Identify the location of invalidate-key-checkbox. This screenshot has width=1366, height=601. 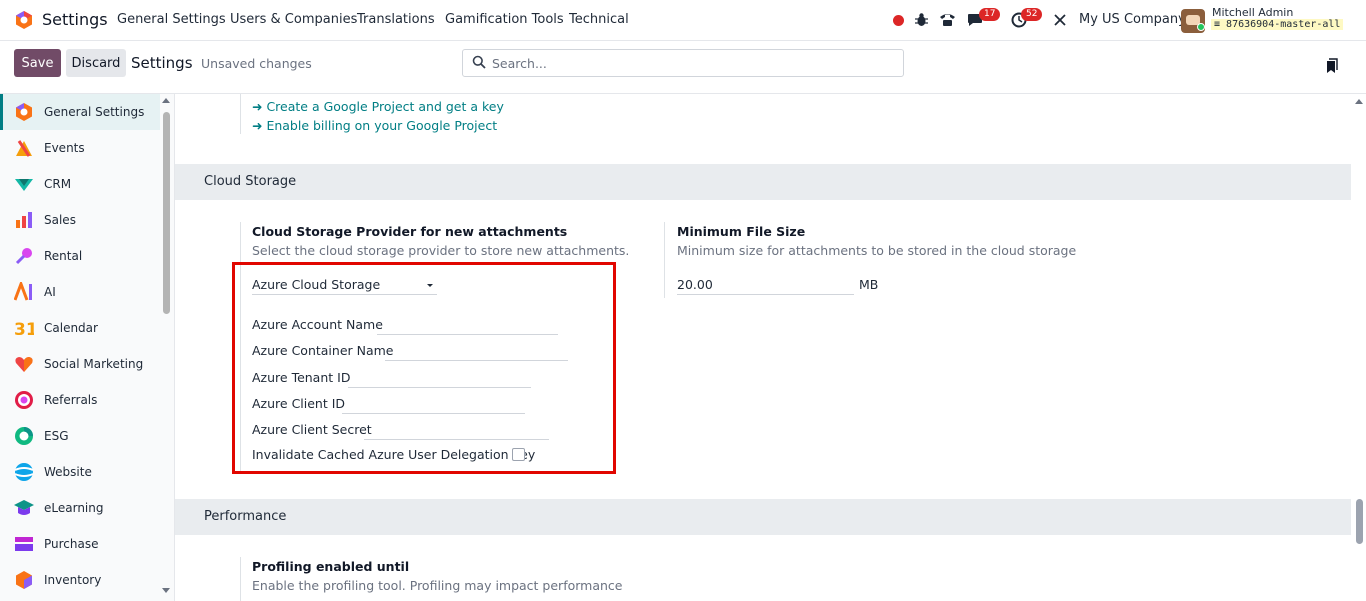
(518, 454).